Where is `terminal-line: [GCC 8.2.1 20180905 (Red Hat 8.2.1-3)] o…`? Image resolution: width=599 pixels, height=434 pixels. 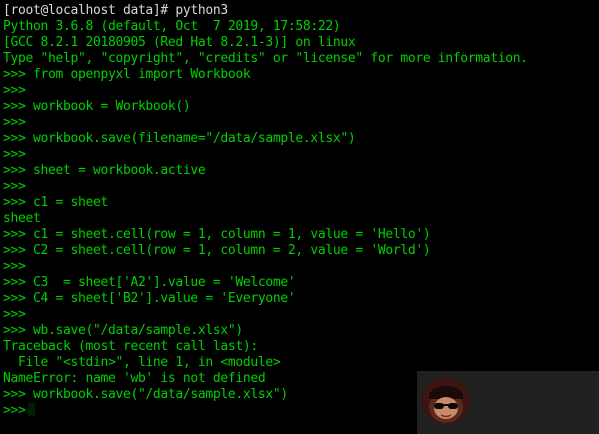
terminal-line: [GCC 8.2.1 20180905 (Red Hat 8.2.1-3)] o… is located at coordinates (179, 42).